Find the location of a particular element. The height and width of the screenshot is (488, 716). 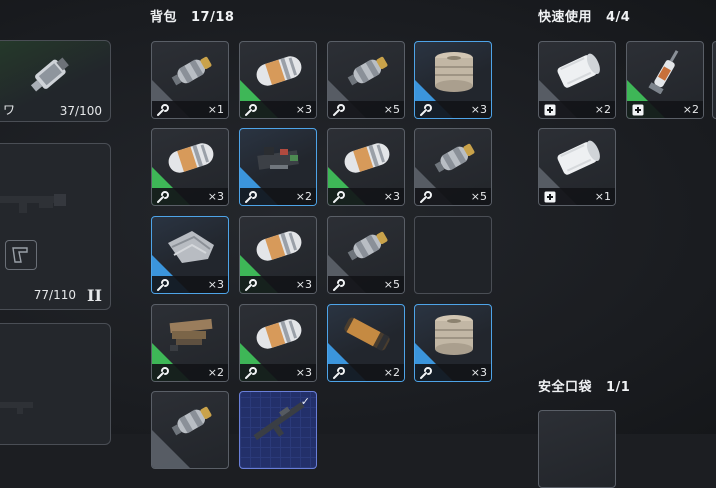

weapon-tier: II is located at coordinates (94, 295).